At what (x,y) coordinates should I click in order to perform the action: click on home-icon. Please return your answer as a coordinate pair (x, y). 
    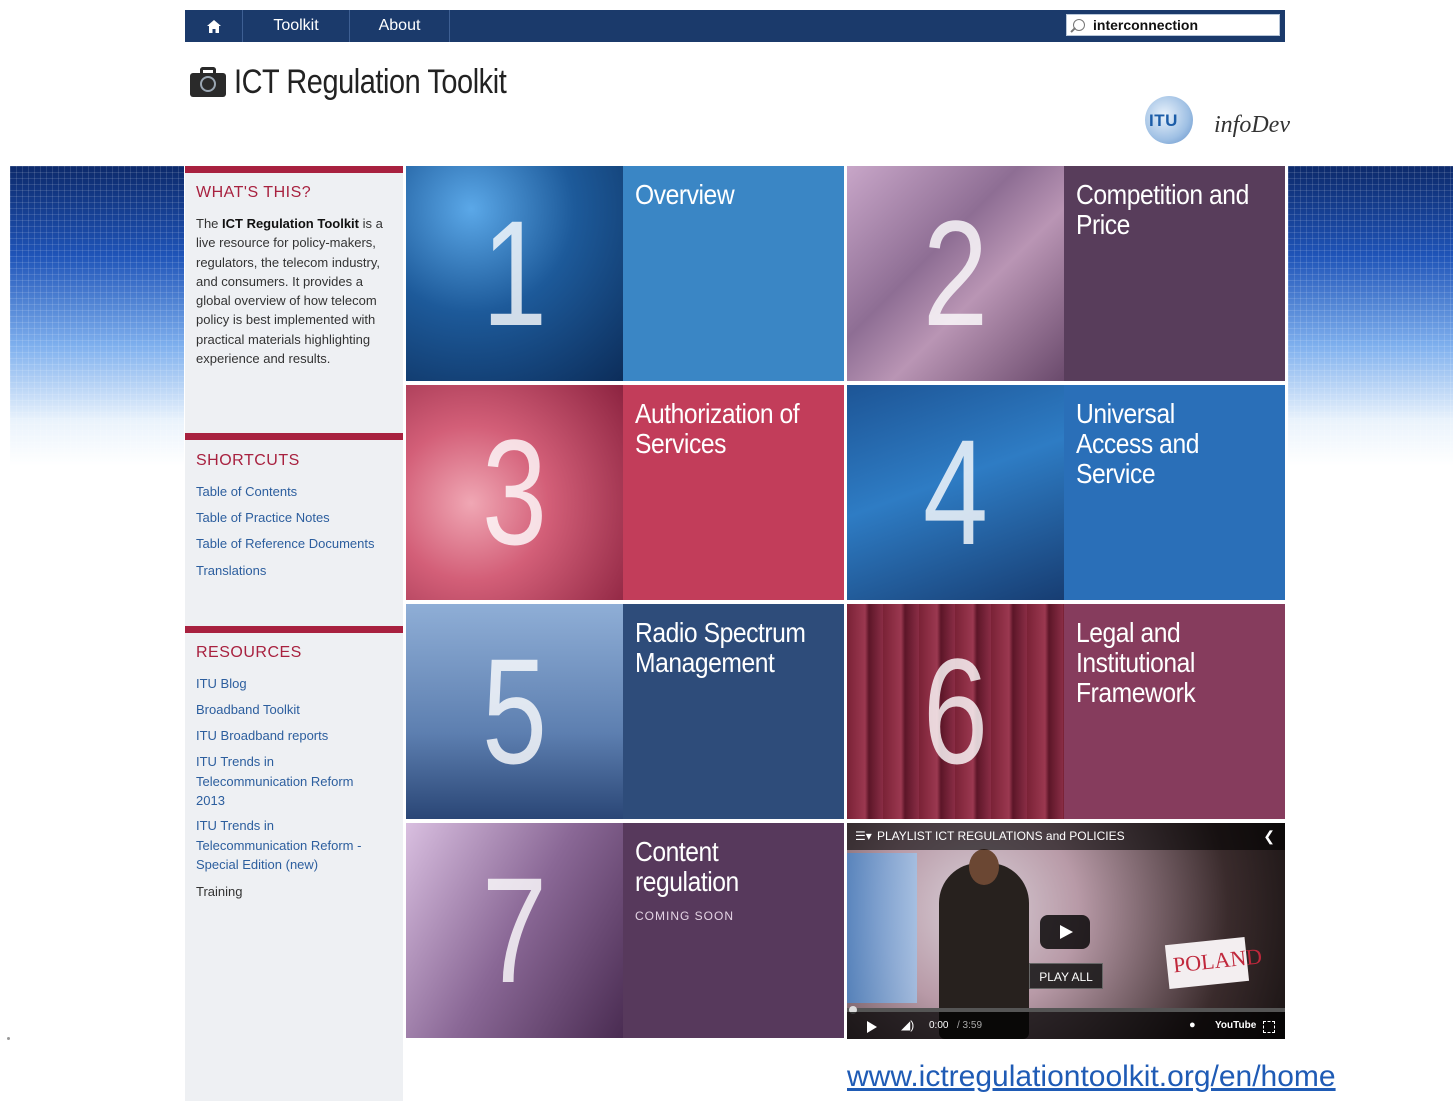
    Looking at the image, I should click on (213, 26).